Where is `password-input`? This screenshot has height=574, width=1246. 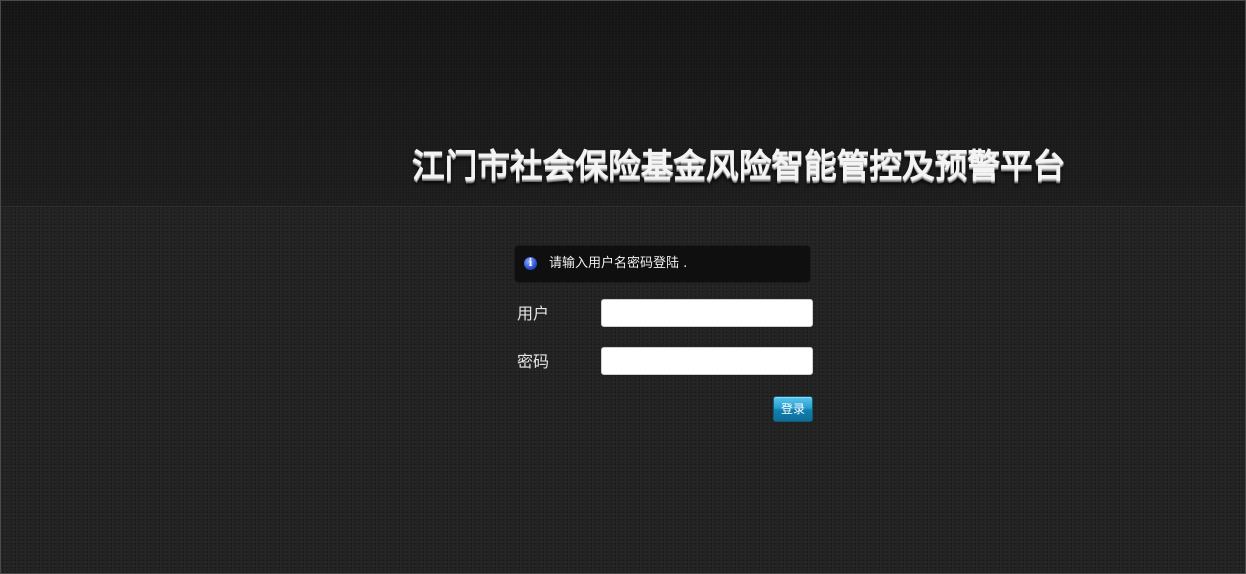
password-input is located at coordinates (707, 361).